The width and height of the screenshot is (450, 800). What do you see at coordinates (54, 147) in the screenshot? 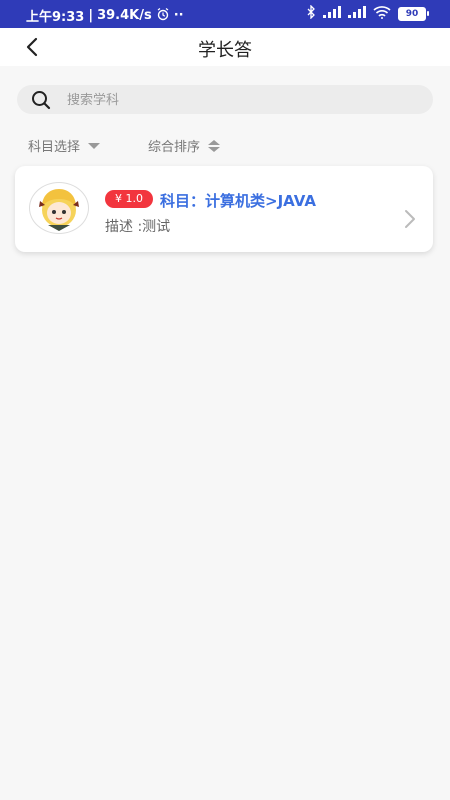
I see `subject-filter-label: 科目选择` at bounding box center [54, 147].